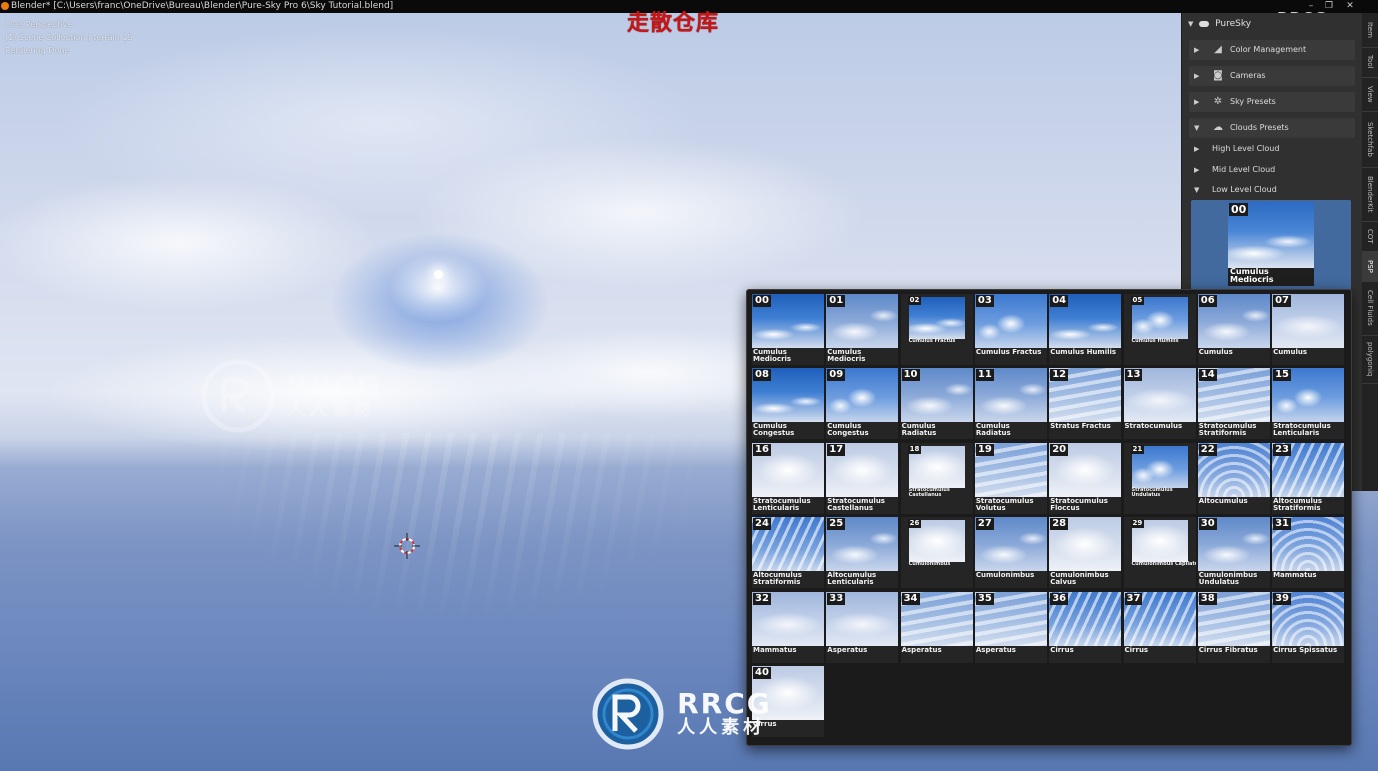 The image size is (1378, 771). I want to click on preset-cell: 11 Cumulus Radiatus, so click(1010, 404).